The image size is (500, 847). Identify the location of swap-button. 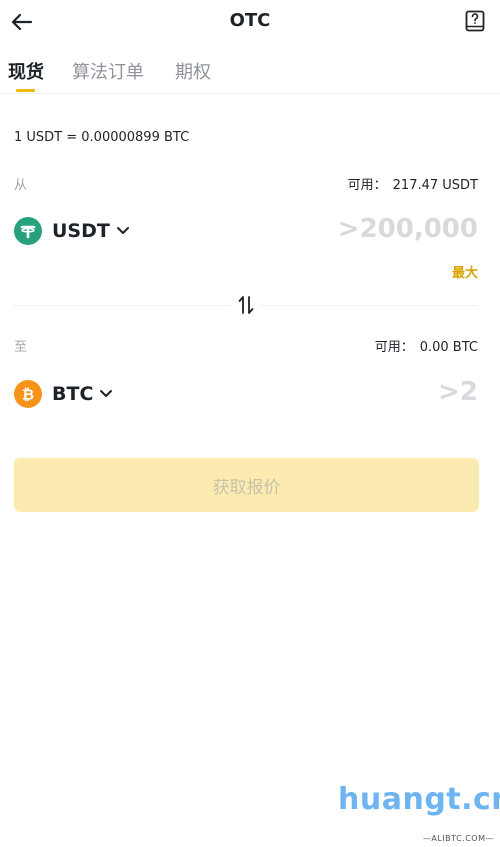
(246, 305).